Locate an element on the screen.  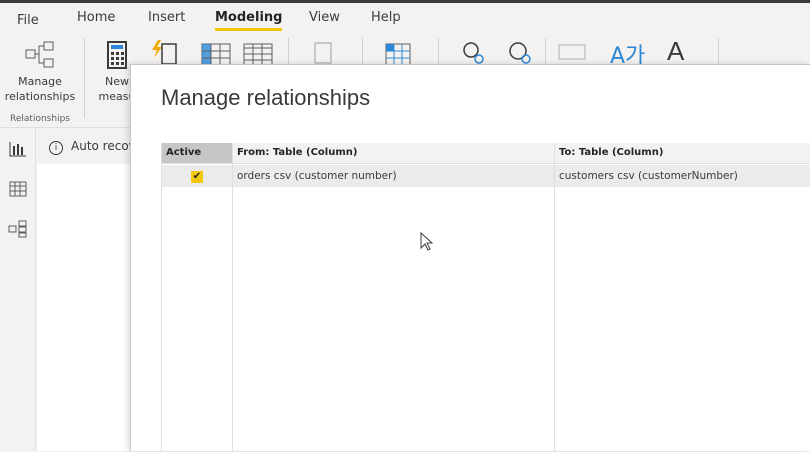
view-as-icon is located at coordinates (520, 53).